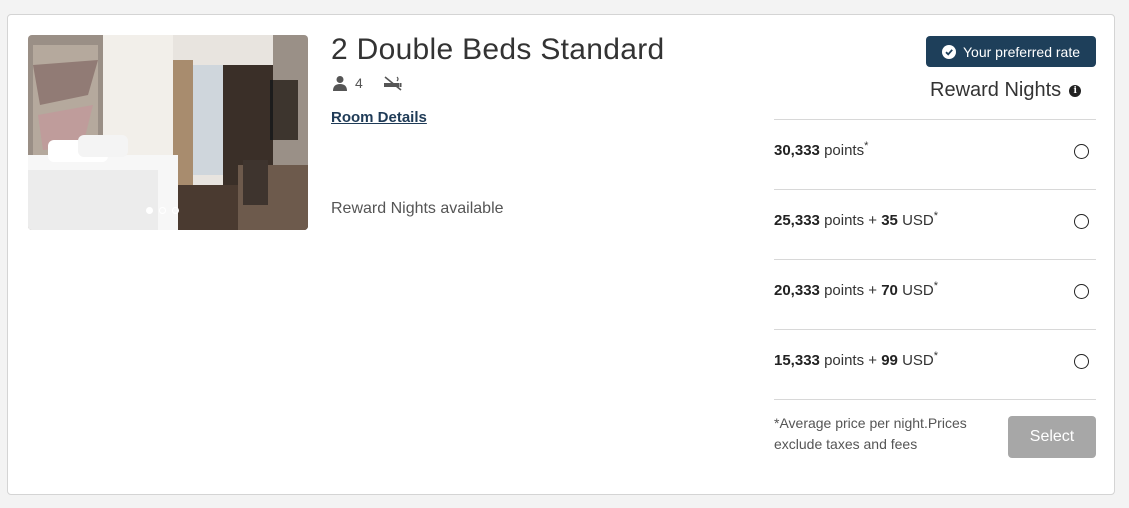 This screenshot has height=508, width=1129. Describe the element at coordinates (379, 117) in the screenshot. I see `room-details-link: Room Details` at that location.